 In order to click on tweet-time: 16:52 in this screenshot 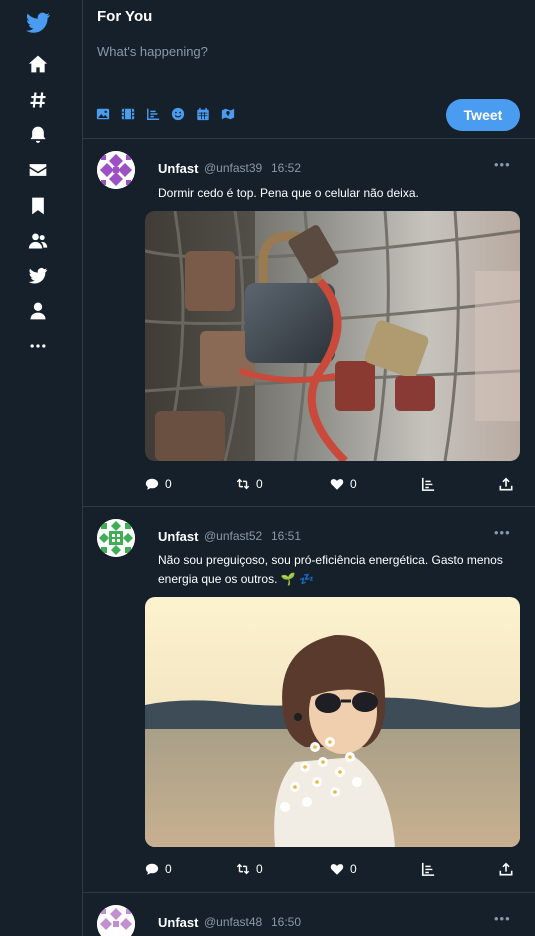, I will do `click(286, 168)`.